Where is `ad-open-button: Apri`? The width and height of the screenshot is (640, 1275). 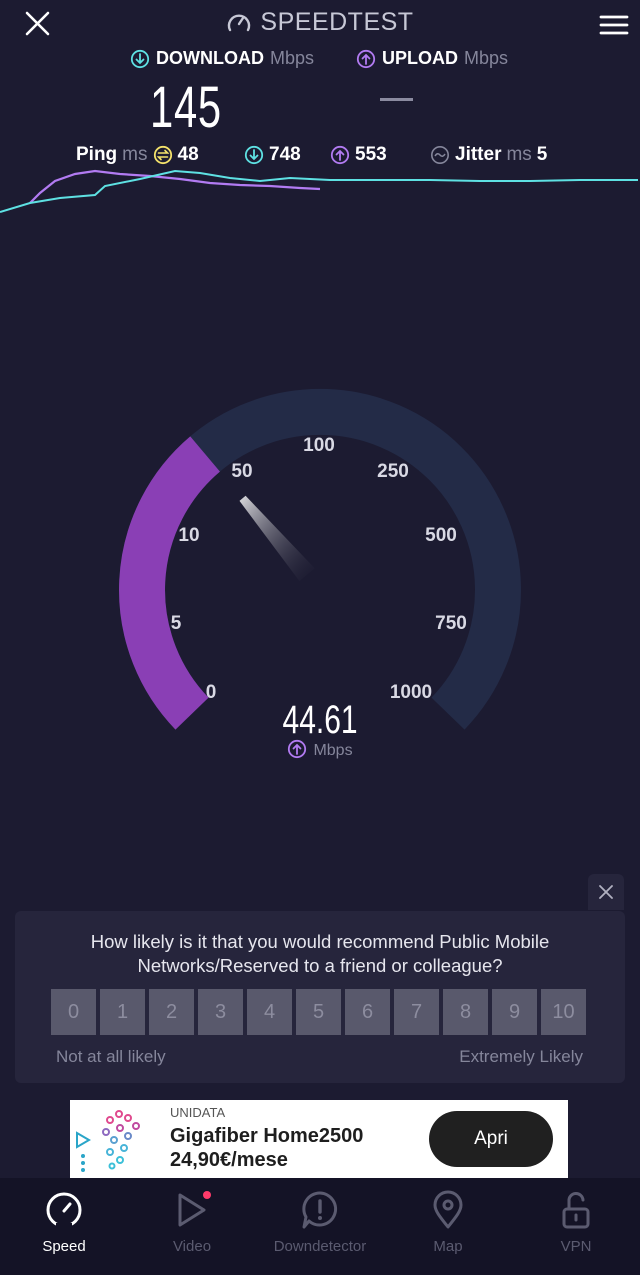
ad-open-button: Apri is located at coordinates (491, 1139).